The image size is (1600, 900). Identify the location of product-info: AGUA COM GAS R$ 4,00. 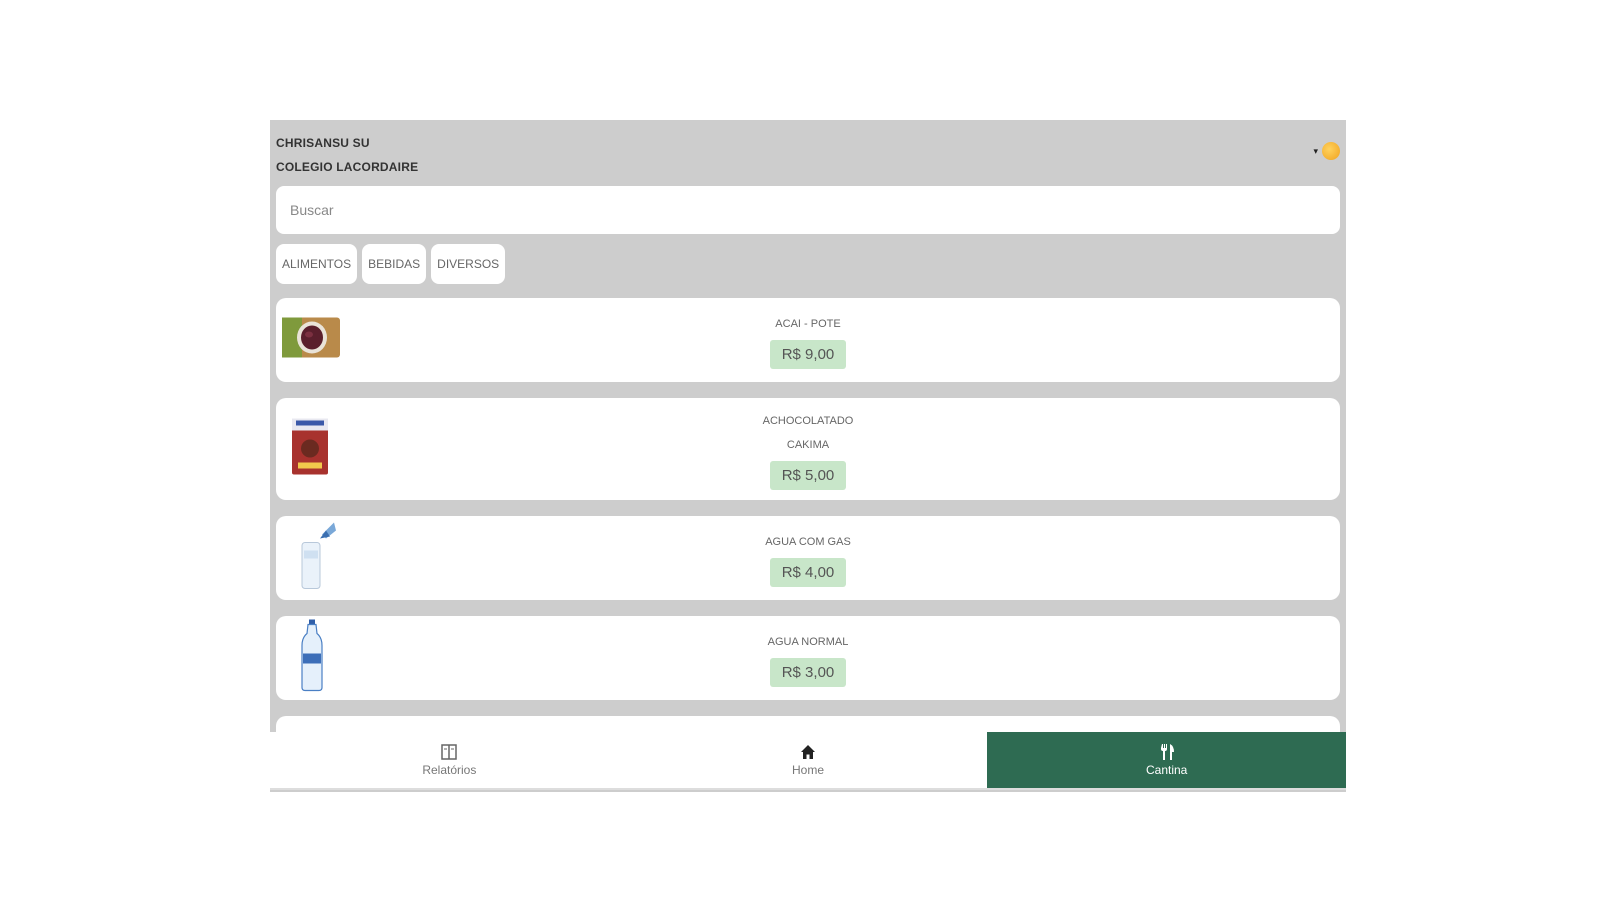
(808, 558).